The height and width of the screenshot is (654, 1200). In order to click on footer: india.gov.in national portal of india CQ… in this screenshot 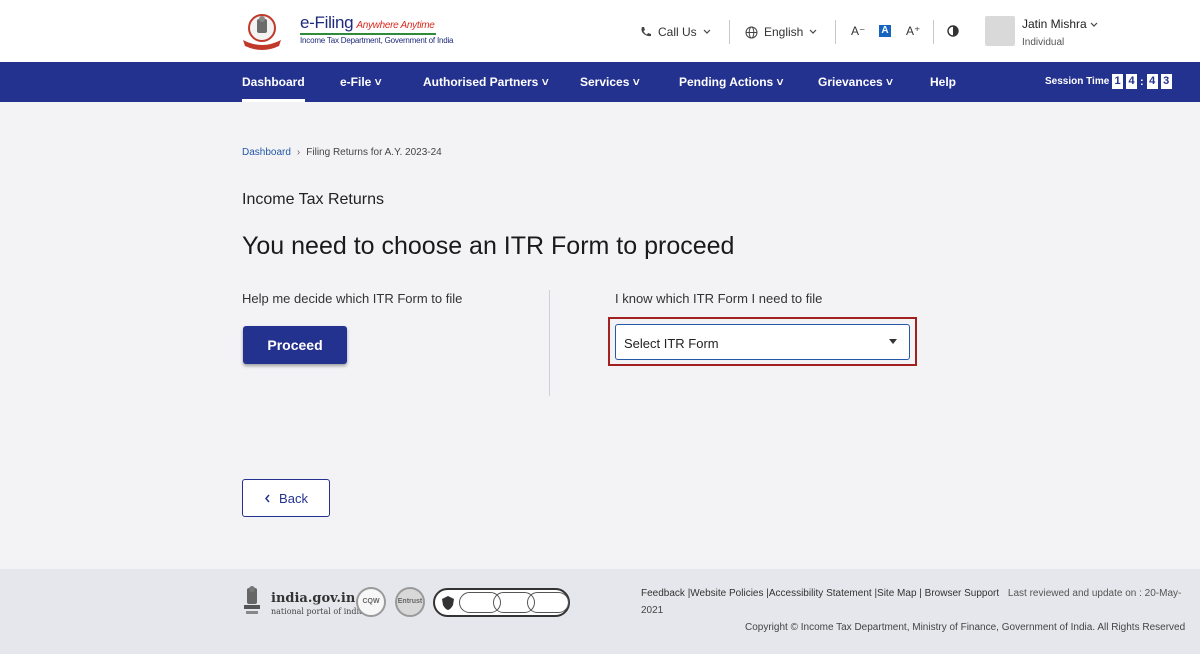, I will do `click(600, 611)`.